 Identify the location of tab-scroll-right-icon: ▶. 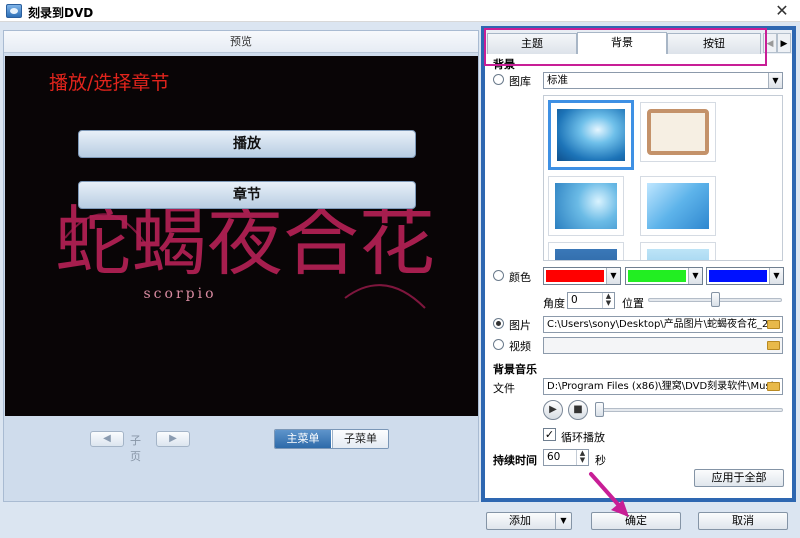
(784, 43).